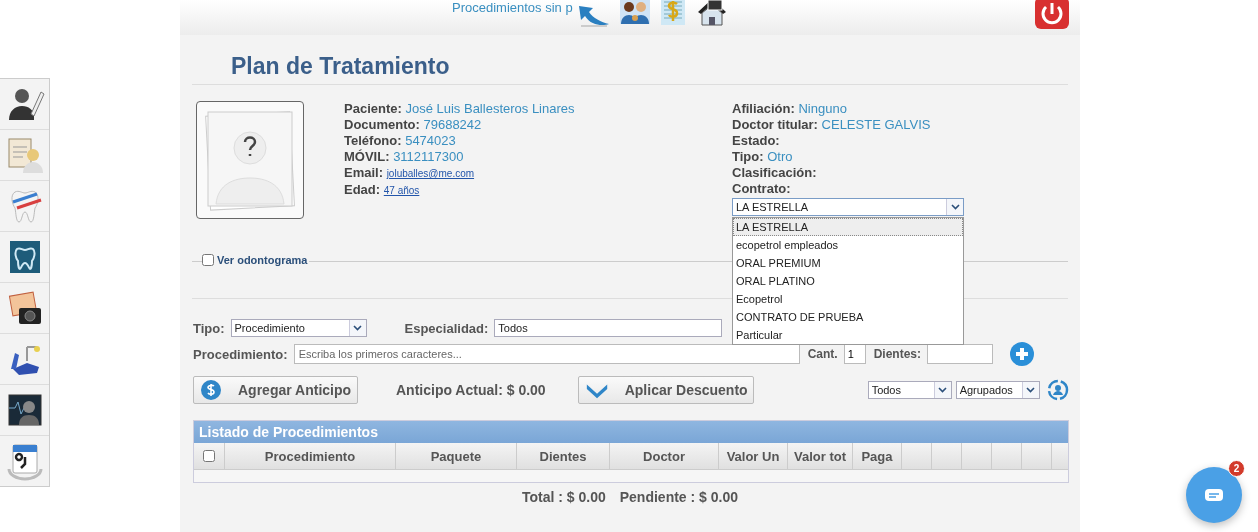 This screenshot has width=1258, height=532. I want to click on dropdown-option: CONTRATO DE PRUEBA, so click(848, 317).